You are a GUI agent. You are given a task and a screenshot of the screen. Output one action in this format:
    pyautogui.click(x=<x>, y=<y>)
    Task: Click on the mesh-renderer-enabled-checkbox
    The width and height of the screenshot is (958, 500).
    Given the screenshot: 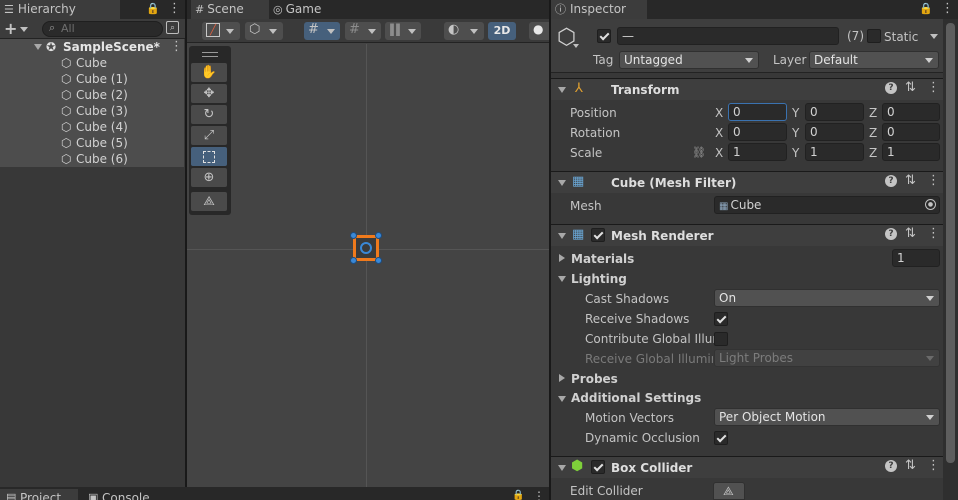 What is the action you would take?
    pyautogui.click(x=598, y=235)
    